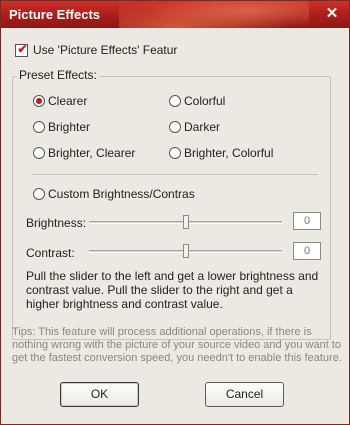 The image size is (350, 425). Describe the element at coordinates (55, 14) in the screenshot. I see `window-title: Picture Effects` at that location.